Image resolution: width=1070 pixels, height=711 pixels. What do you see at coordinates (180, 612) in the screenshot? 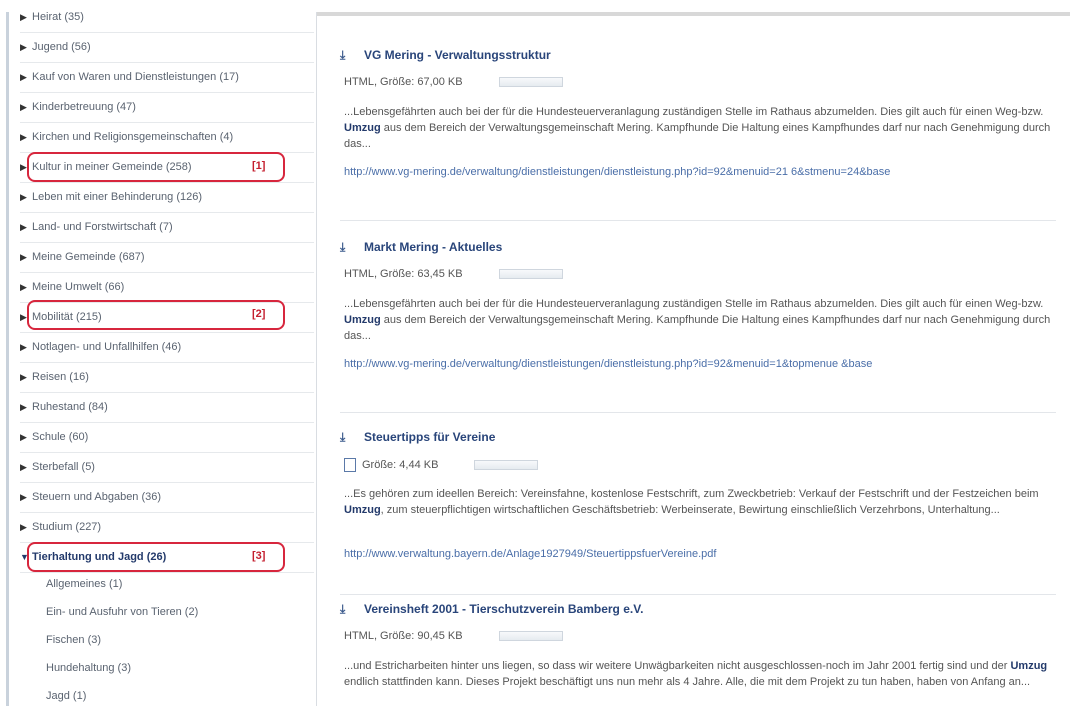
I see `subcategory-item: Ein- und Ausfuhr von Tieren (2)` at bounding box center [180, 612].